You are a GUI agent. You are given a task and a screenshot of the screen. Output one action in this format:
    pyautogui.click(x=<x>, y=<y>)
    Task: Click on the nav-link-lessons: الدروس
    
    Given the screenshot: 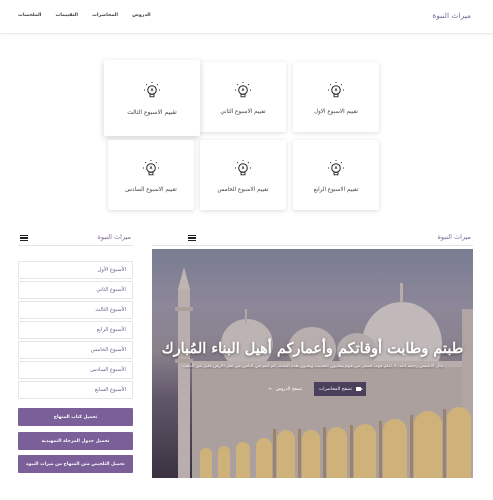 What is the action you would take?
    pyautogui.click(x=141, y=15)
    